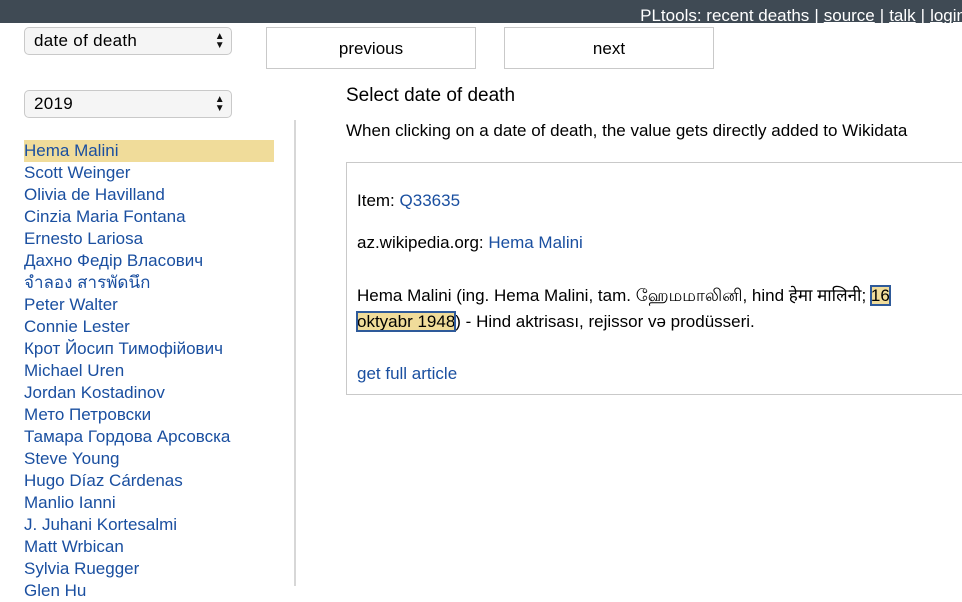  I want to click on page-title: Select date of death, so click(431, 95).